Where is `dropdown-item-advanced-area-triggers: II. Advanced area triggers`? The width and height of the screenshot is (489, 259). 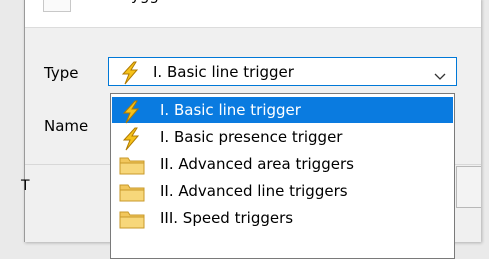
dropdown-item-advanced-area-triggers: II. Advanced area triggers is located at coordinates (282, 164).